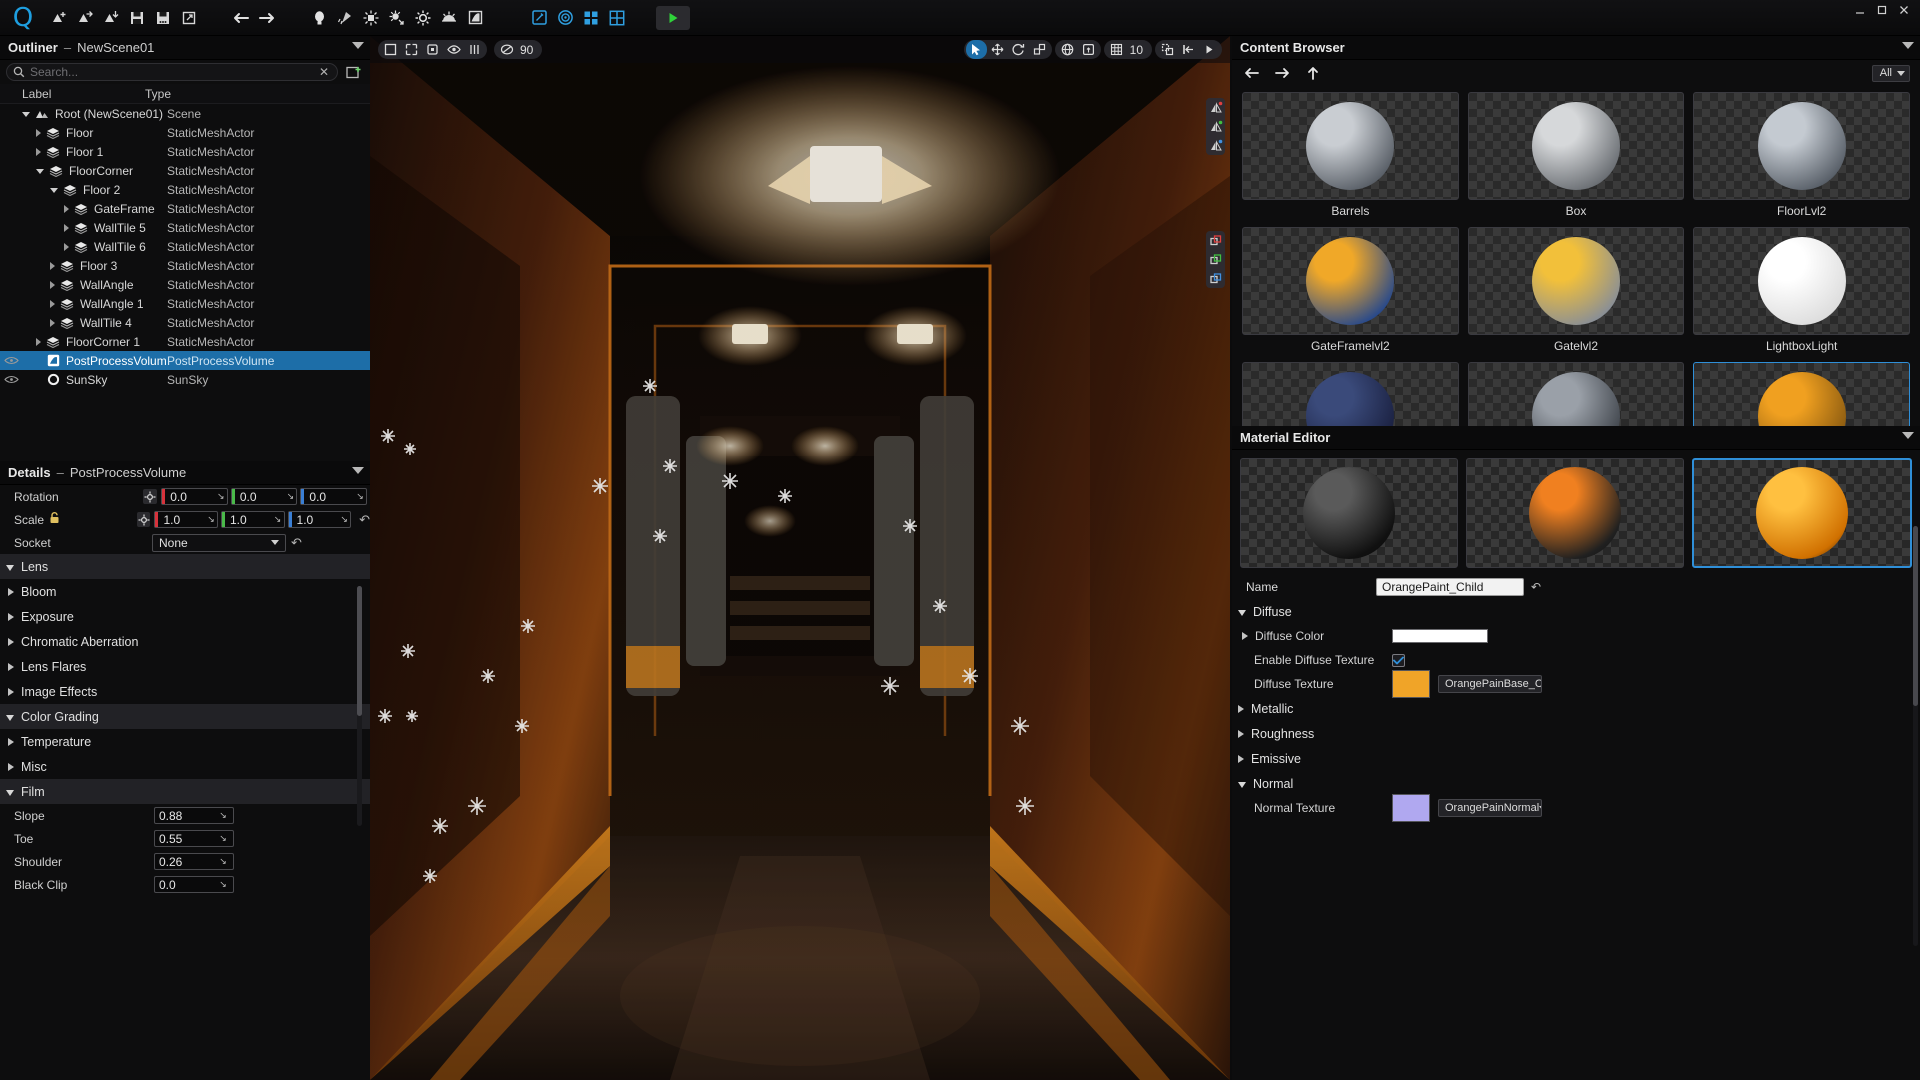 This screenshot has width=1920, height=1080. I want to click on revert-icon: ↶, so click(1536, 587).